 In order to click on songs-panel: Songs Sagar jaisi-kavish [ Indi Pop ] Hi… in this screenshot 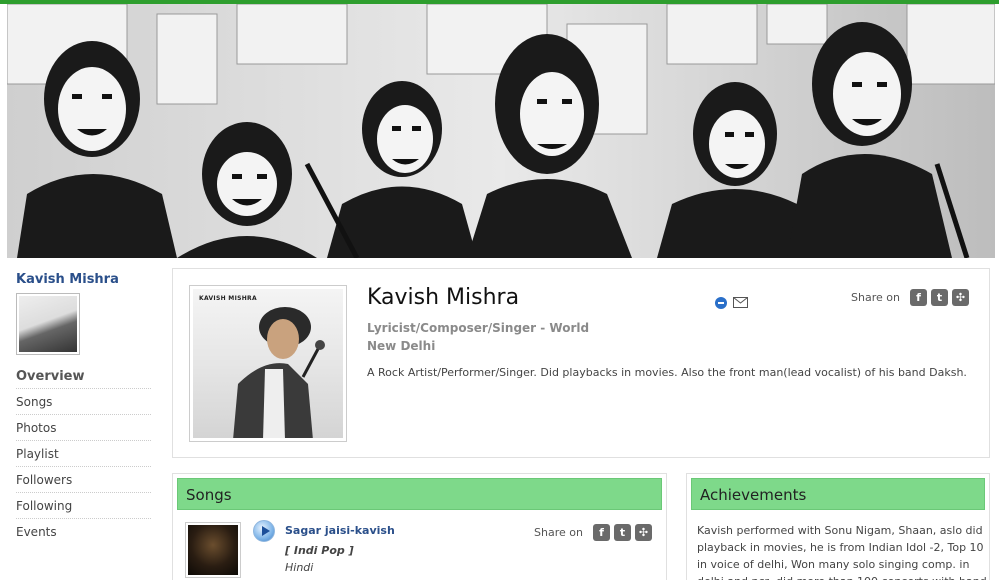, I will do `click(419, 526)`.